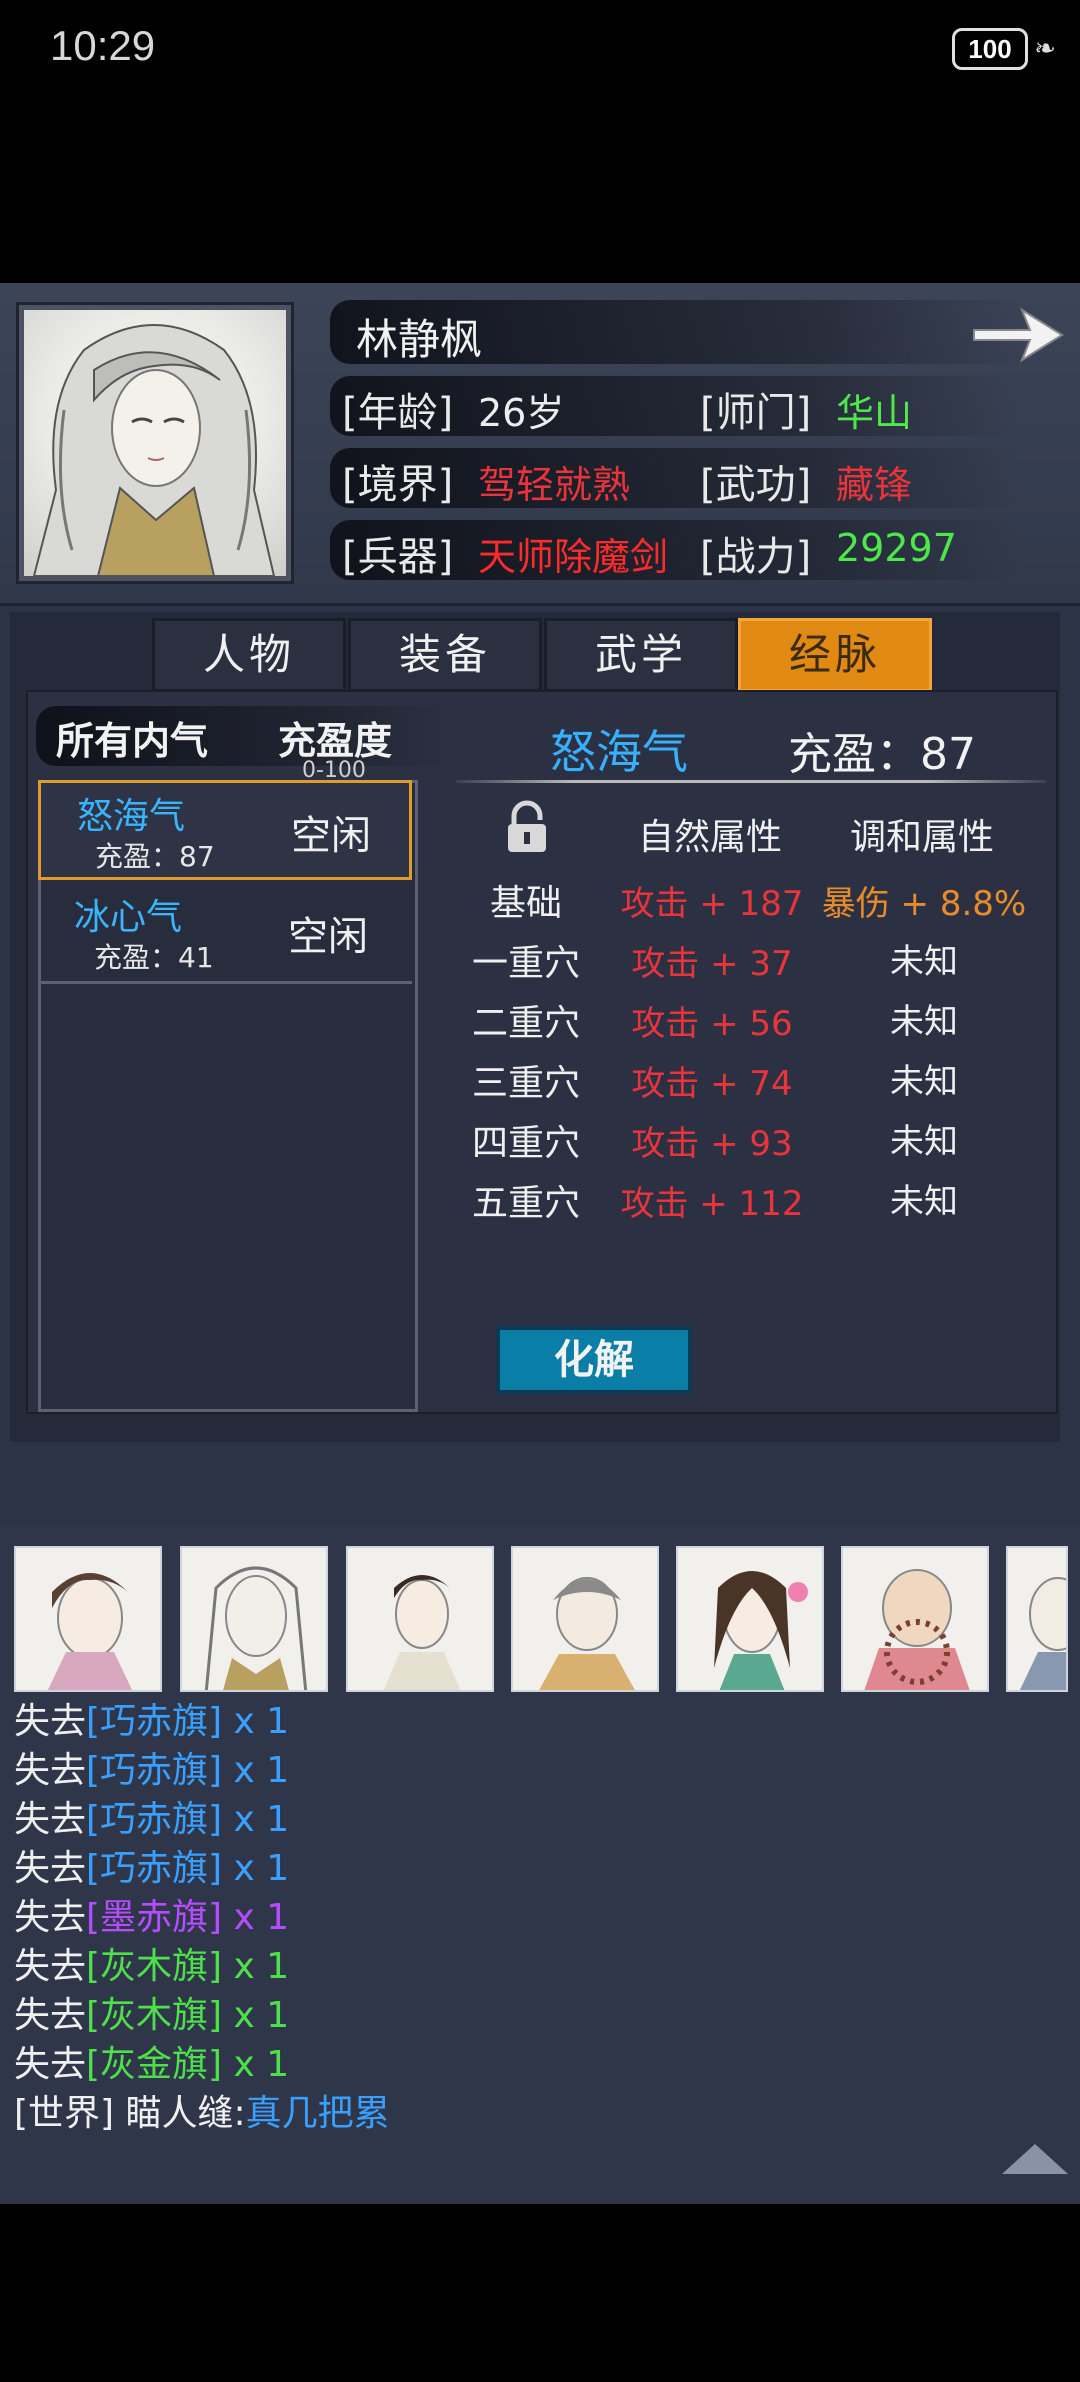 The image size is (1080, 2382). I want to click on row-label-3: 三重穴, so click(525, 1083).